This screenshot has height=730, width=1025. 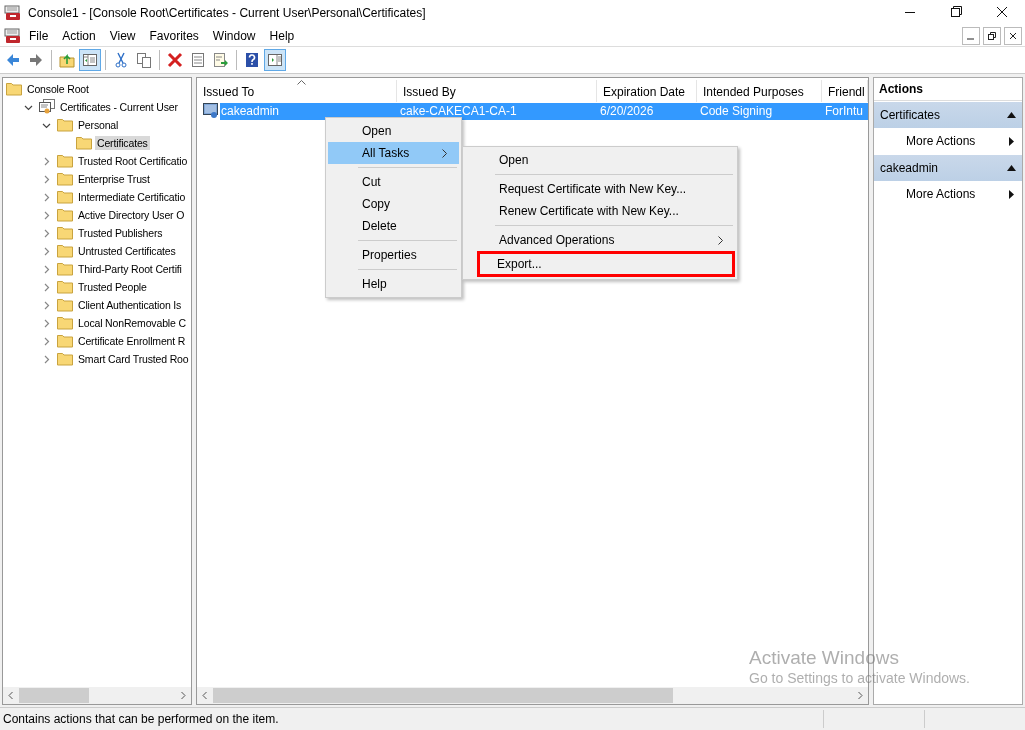 What do you see at coordinates (227, 13) in the screenshot?
I see `window-title: Console1 - [Console Root\Certificates - Current User\Personal\Certificates]` at bounding box center [227, 13].